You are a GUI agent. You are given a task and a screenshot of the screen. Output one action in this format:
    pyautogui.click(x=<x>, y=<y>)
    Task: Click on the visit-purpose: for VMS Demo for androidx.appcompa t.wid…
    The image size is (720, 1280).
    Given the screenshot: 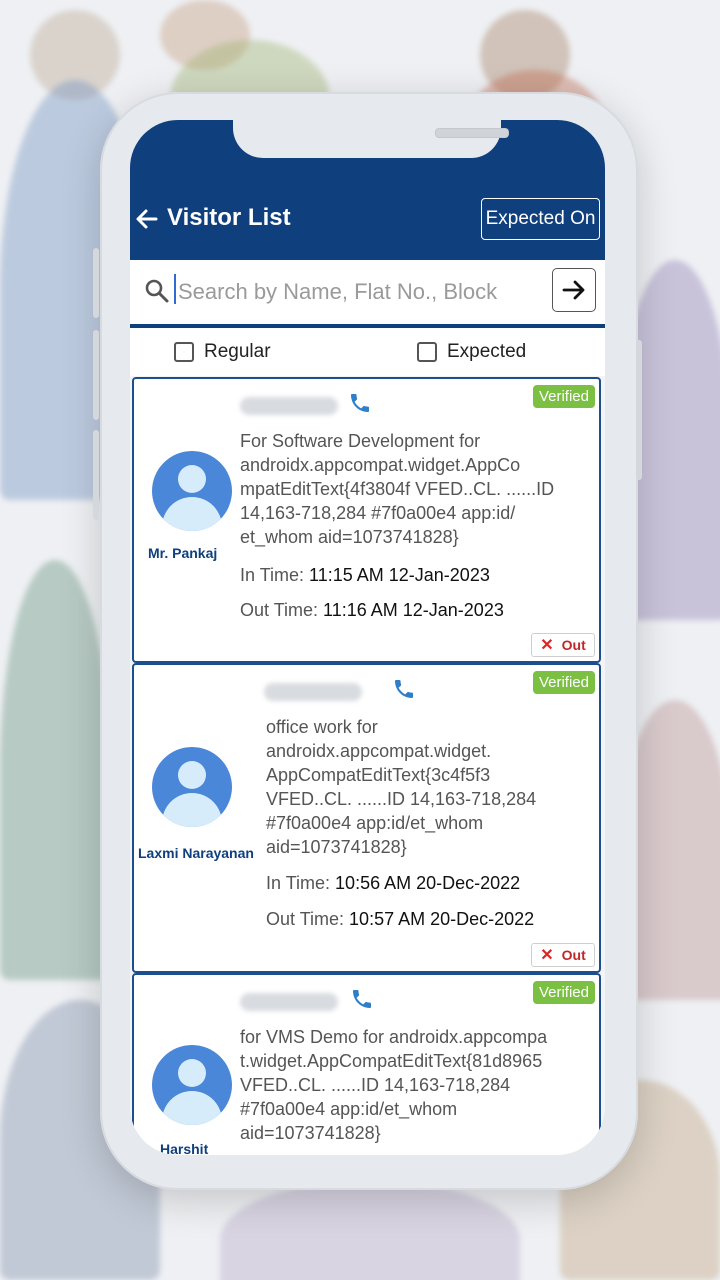 What is the action you would take?
    pyautogui.click(x=394, y=1085)
    